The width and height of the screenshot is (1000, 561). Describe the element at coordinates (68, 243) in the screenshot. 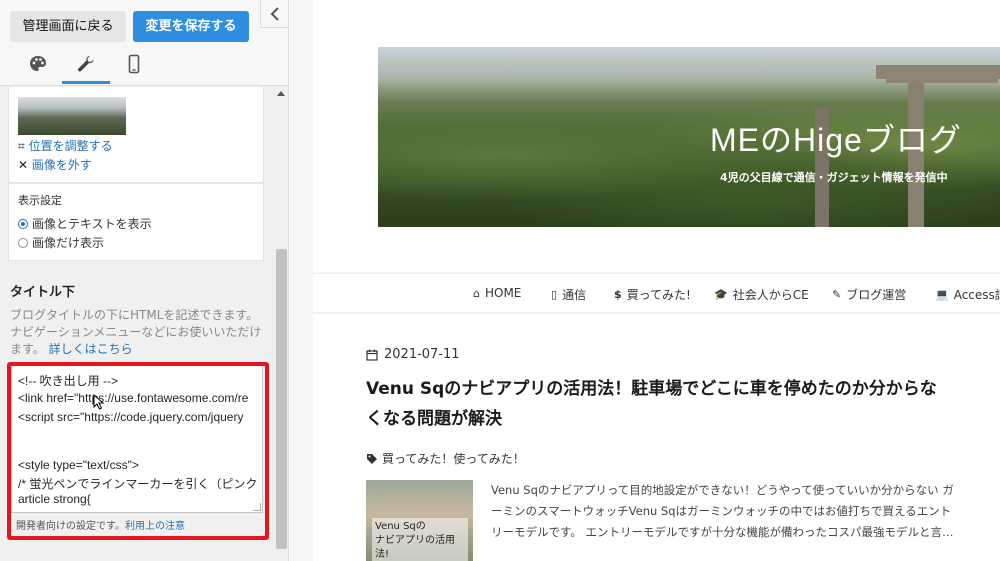

I see `radio-label: 画像だけ表示` at that location.